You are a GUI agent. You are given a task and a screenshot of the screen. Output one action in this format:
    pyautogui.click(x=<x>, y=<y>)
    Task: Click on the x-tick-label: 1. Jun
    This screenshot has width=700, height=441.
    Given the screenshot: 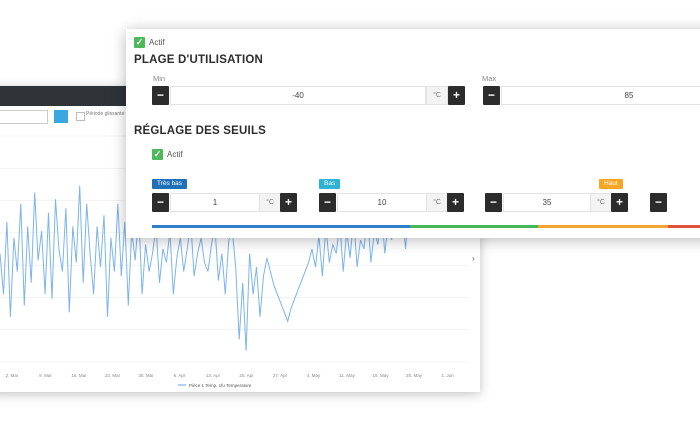 What is the action you would take?
    pyautogui.click(x=447, y=375)
    